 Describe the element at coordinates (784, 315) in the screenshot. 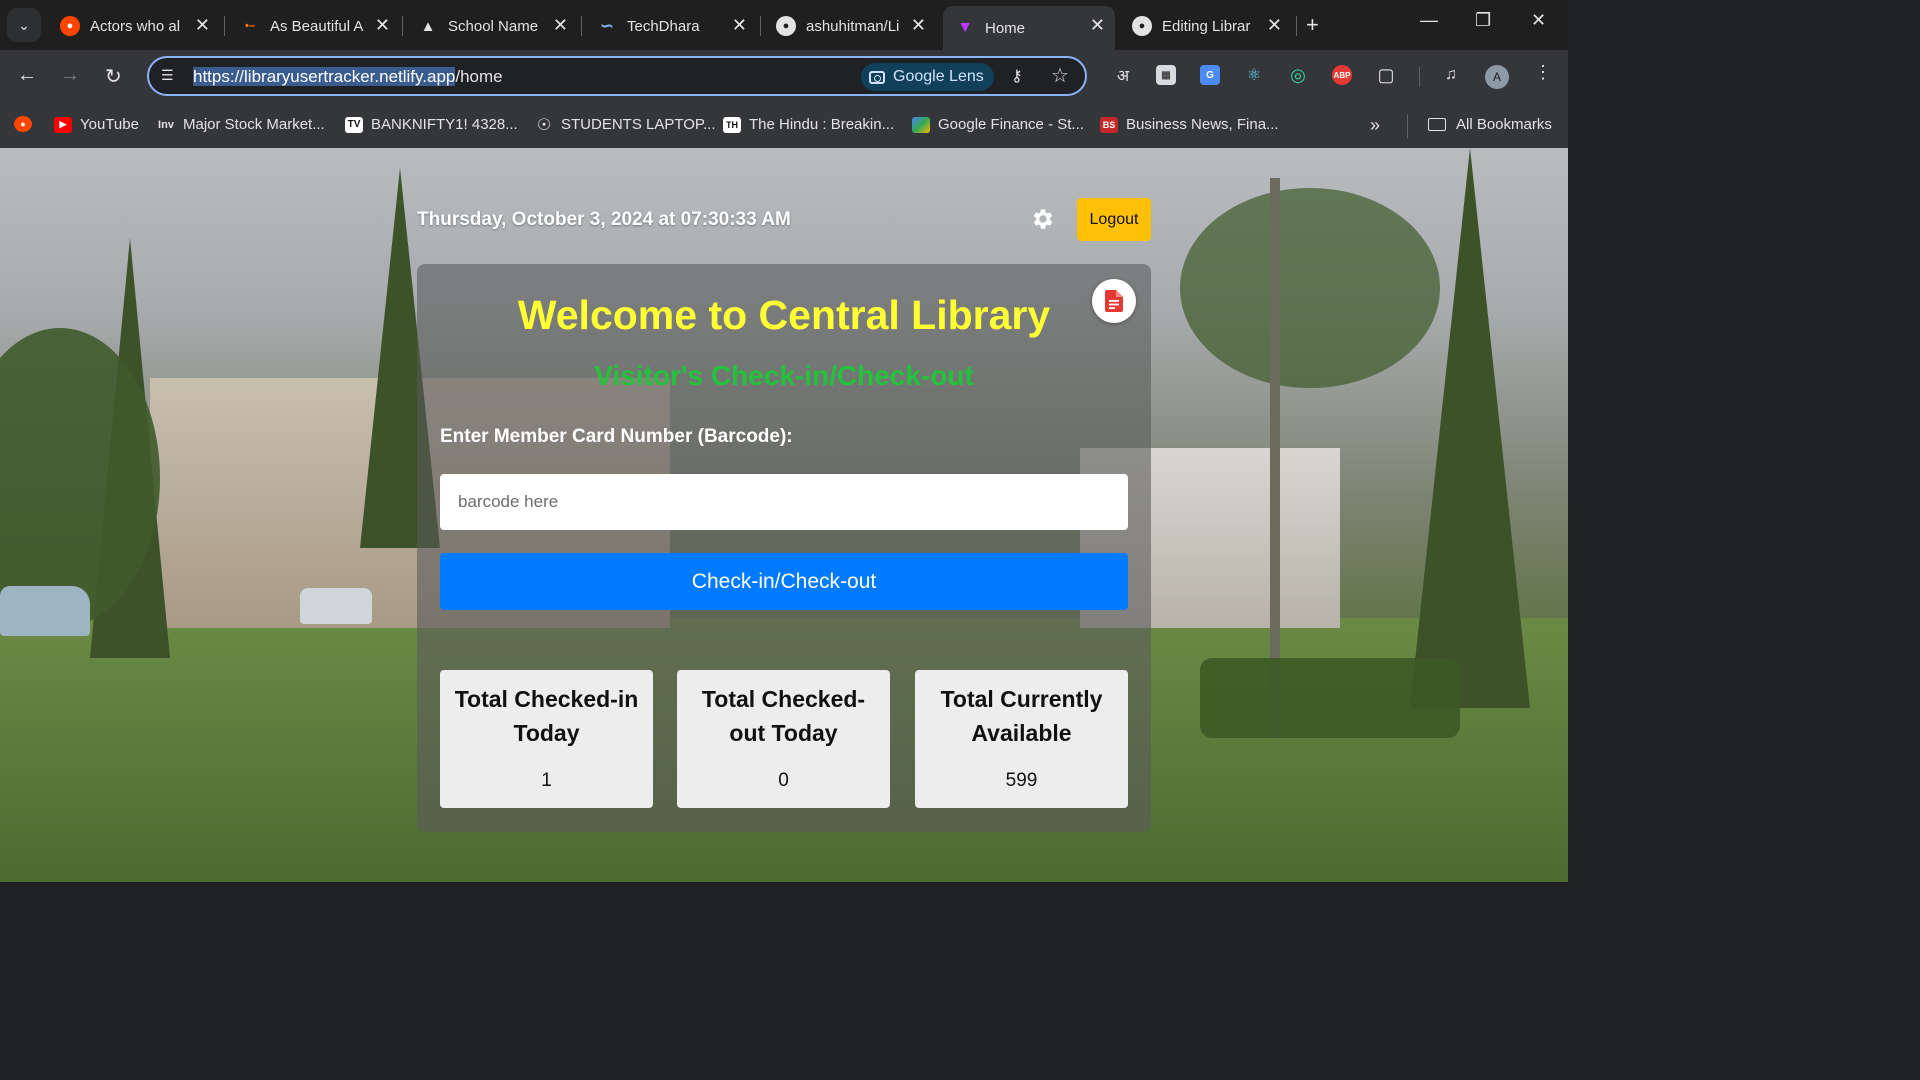

I see `page-title: Welcome to Central Library` at that location.